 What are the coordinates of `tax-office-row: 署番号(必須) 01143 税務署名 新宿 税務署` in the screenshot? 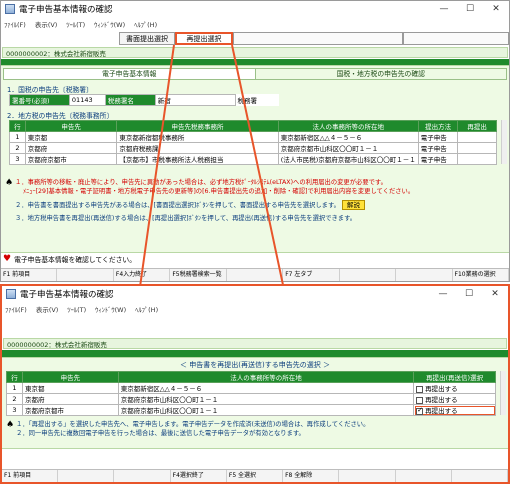 It's located at (144, 100).